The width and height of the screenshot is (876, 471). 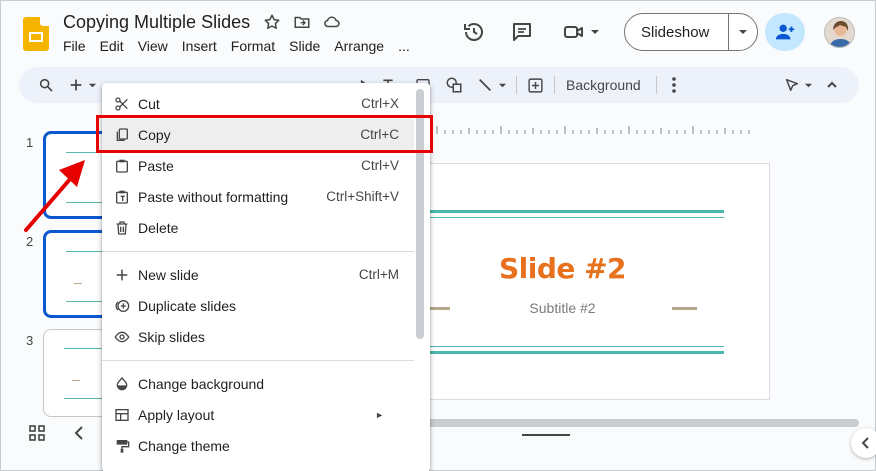 What do you see at coordinates (122, 415) in the screenshot?
I see `layout-icon` at bounding box center [122, 415].